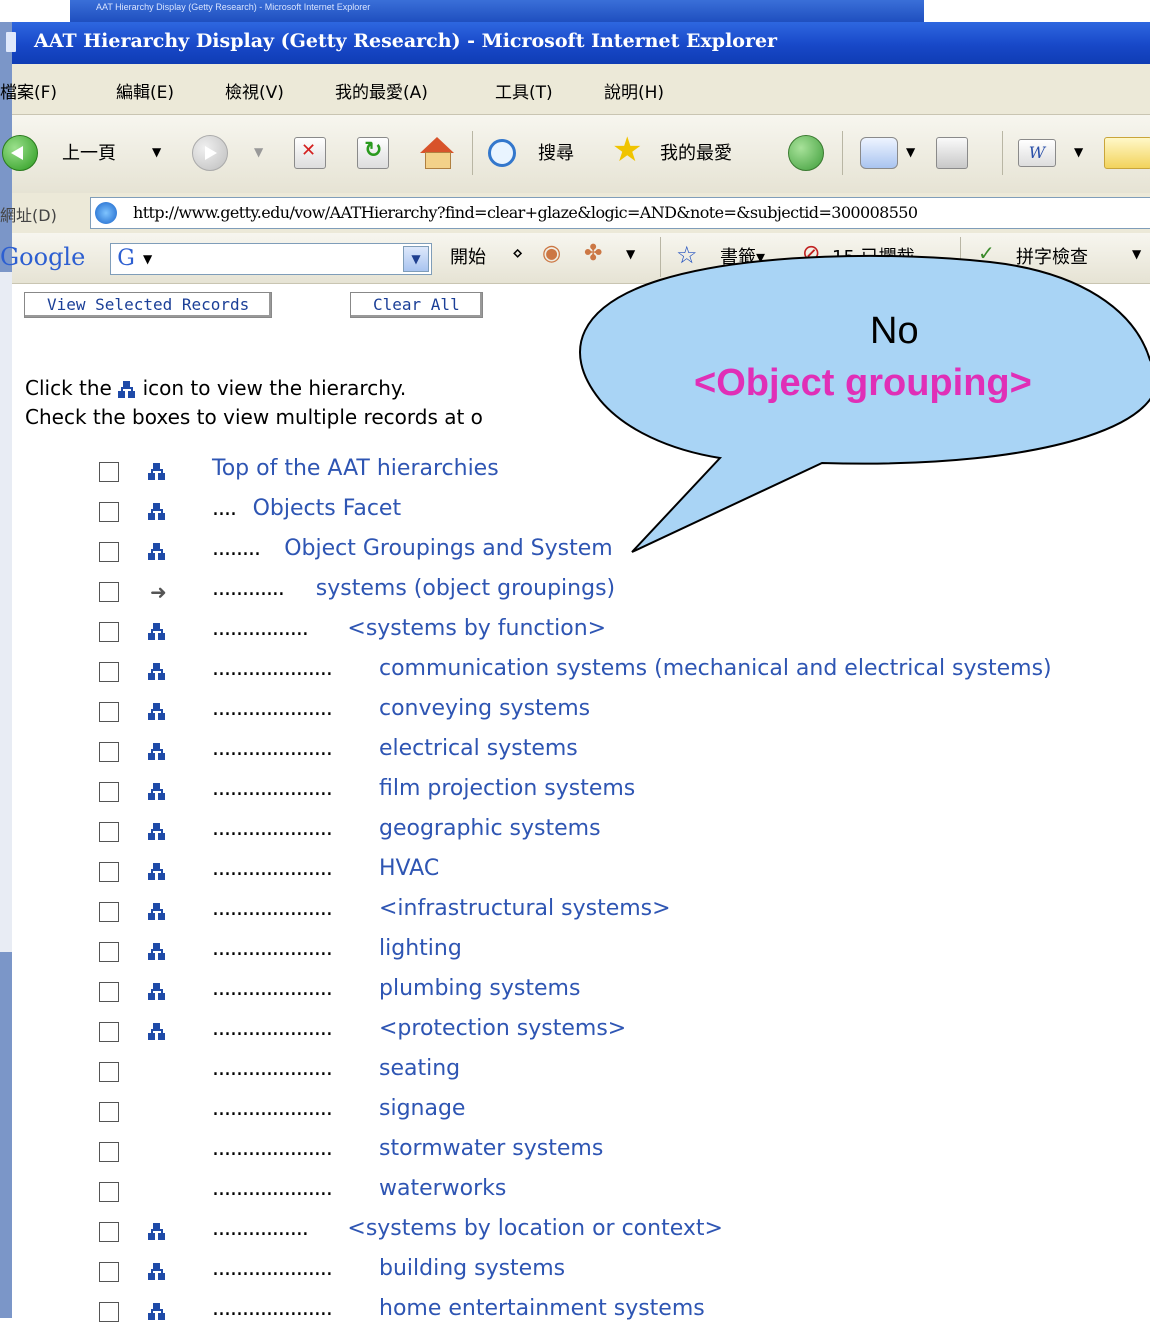 The width and height of the screenshot is (1150, 1334). I want to click on google-search-input: G ▼ ▼, so click(271, 259).